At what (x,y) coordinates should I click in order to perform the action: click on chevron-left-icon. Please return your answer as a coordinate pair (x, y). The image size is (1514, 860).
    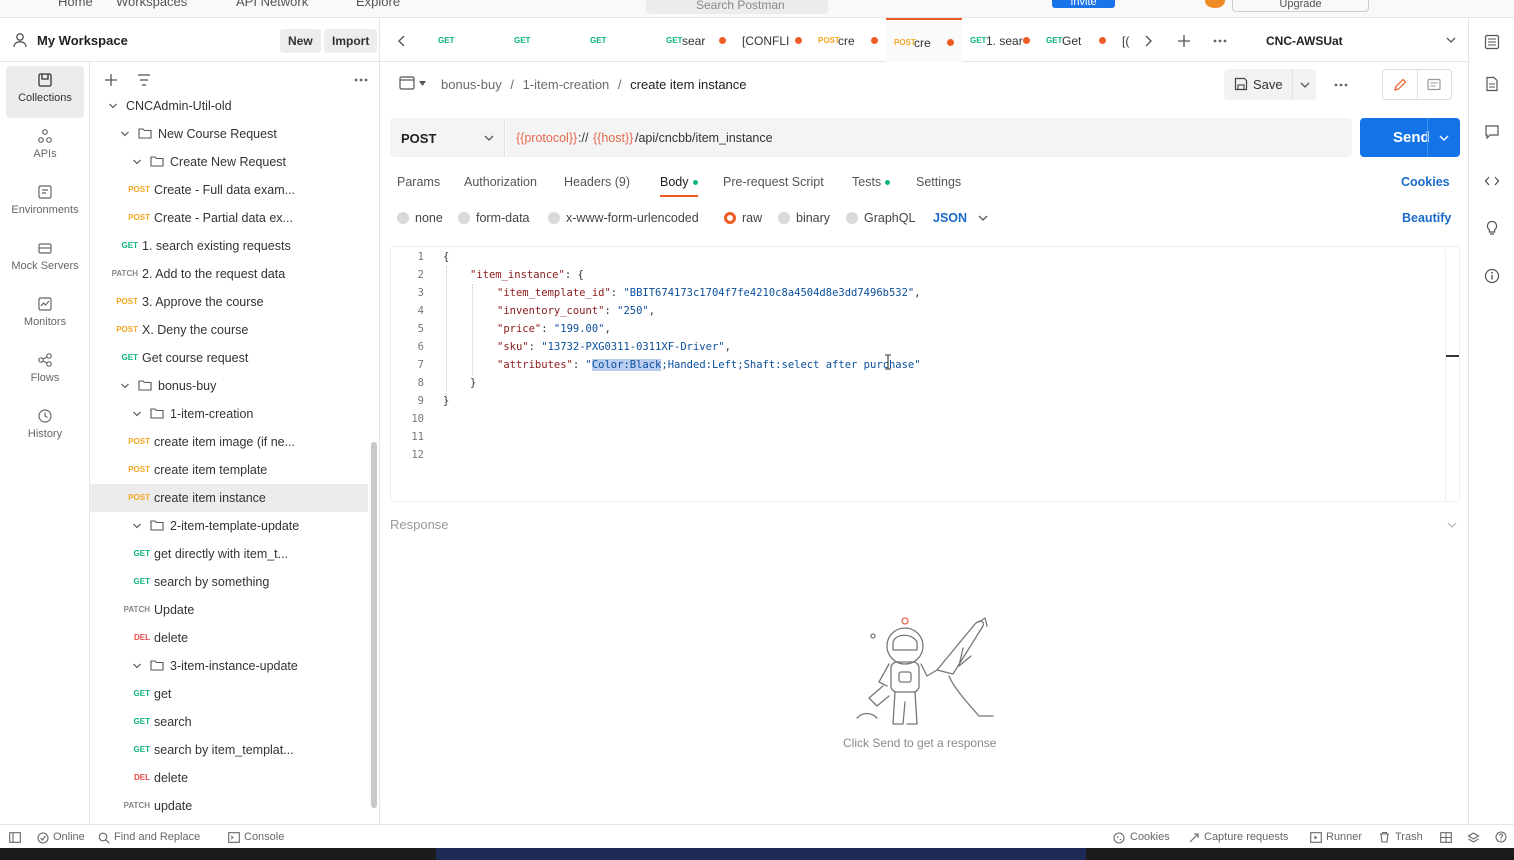
    Looking at the image, I should click on (402, 41).